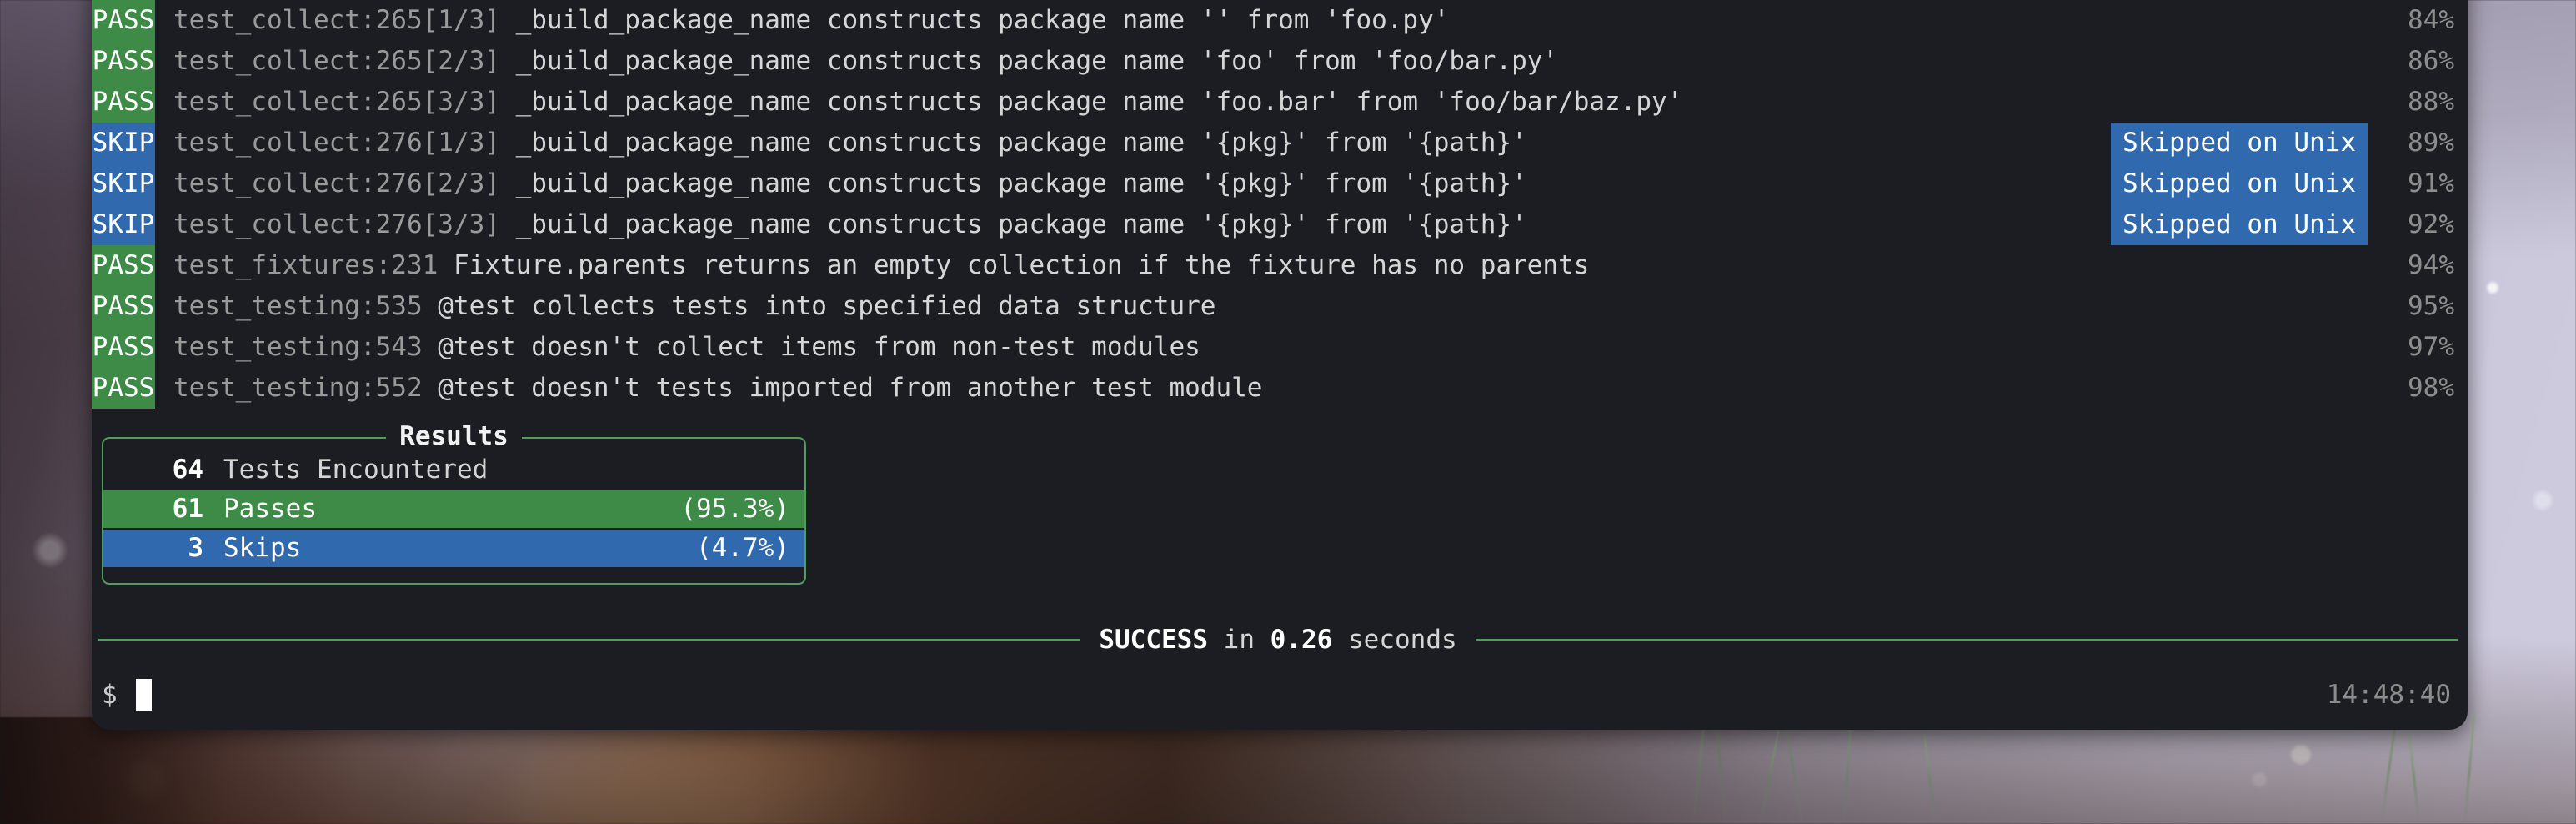 The height and width of the screenshot is (824, 2576). What do you see at coordinates (298, 306) in the screenshot?
I see `test-identifier: test_testing:535` at bounding box center [298, 306].